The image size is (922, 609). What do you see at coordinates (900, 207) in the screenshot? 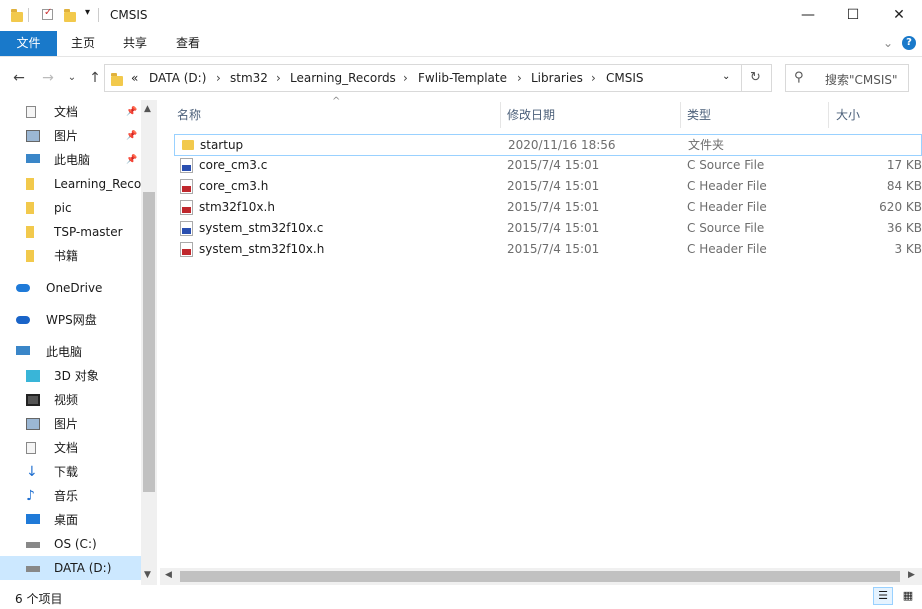
I see `file-size: 620 KB` at bounding box center [900, 207].